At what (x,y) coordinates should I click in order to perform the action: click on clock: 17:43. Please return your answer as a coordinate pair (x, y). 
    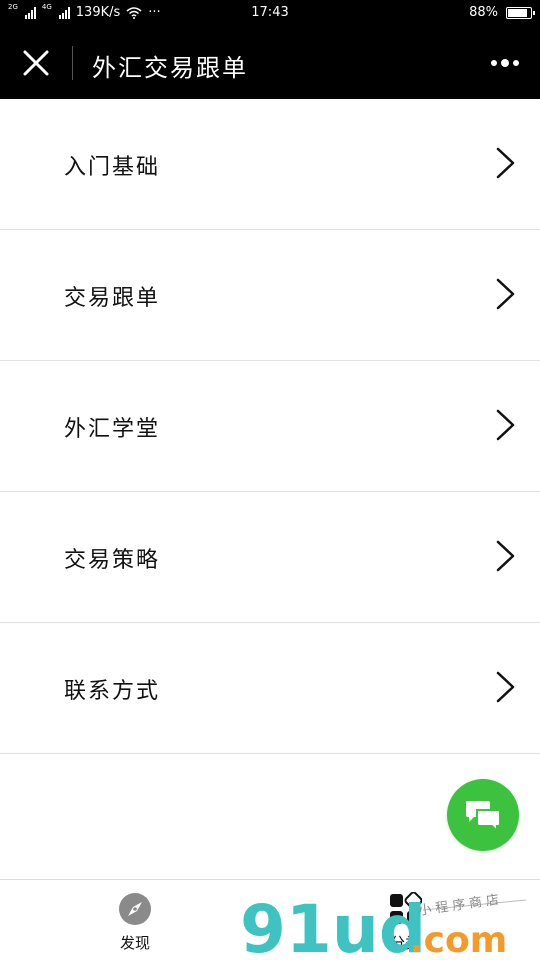
    Looking at the image, I should click on (270, 12).